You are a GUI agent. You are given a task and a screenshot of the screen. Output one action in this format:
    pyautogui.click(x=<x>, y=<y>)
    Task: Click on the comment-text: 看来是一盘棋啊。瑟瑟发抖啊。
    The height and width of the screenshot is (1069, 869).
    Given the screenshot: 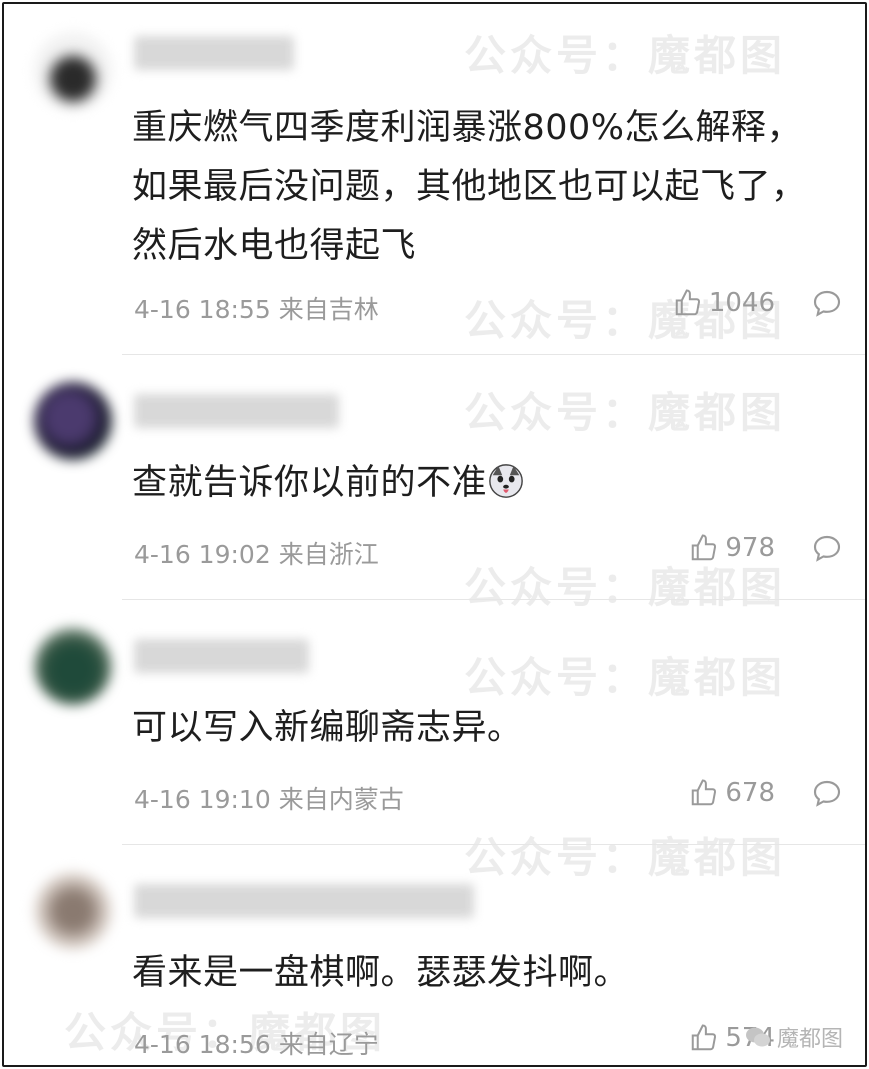 What is the action you would take?
    pyautogui.click(x=381, y=973)
    